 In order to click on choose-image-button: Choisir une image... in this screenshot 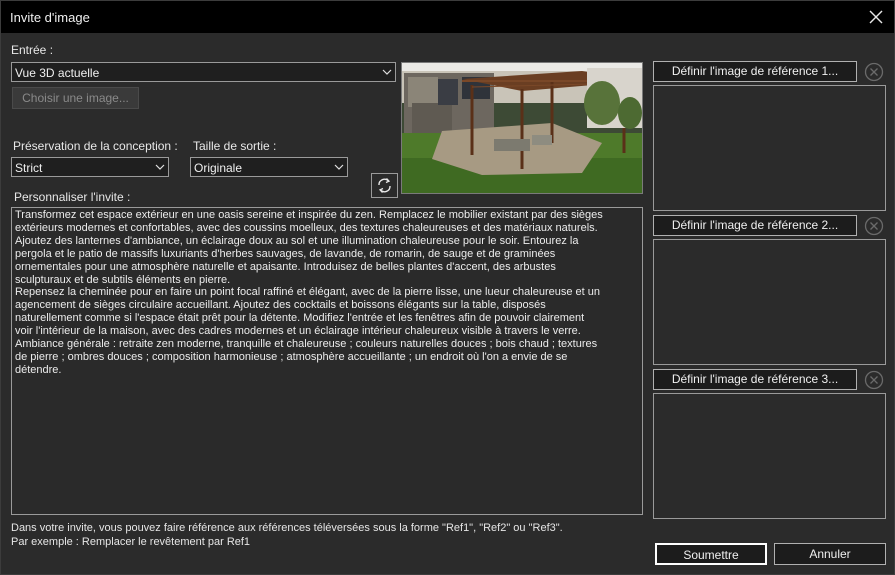, I will do `click(75, 98)`.